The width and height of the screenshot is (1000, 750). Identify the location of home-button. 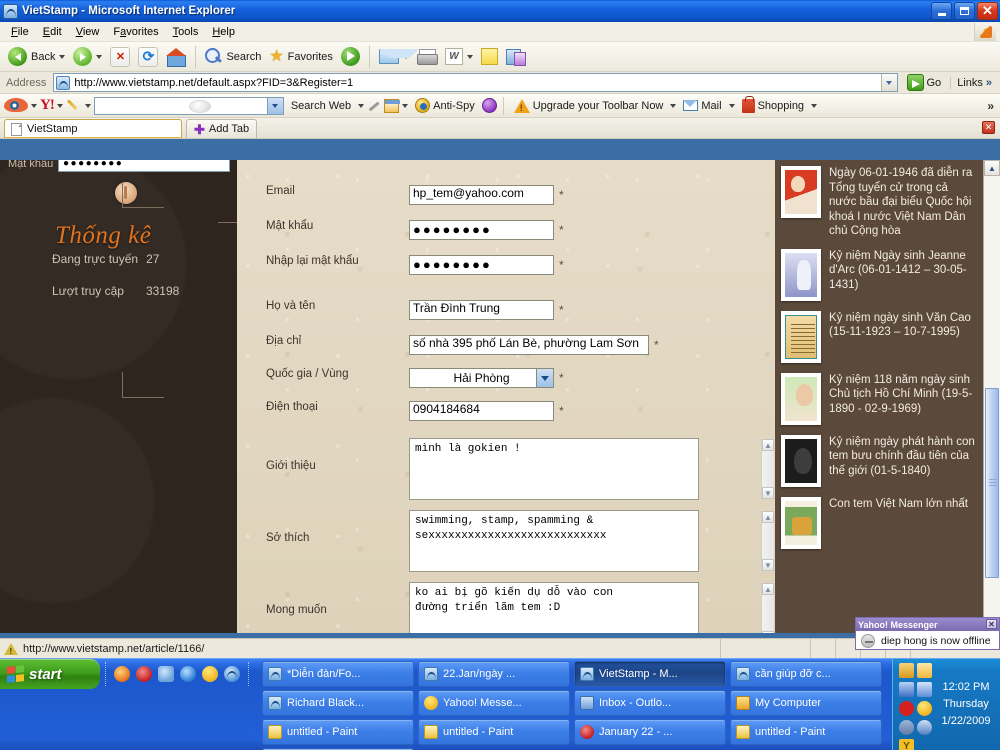
(176, 57).